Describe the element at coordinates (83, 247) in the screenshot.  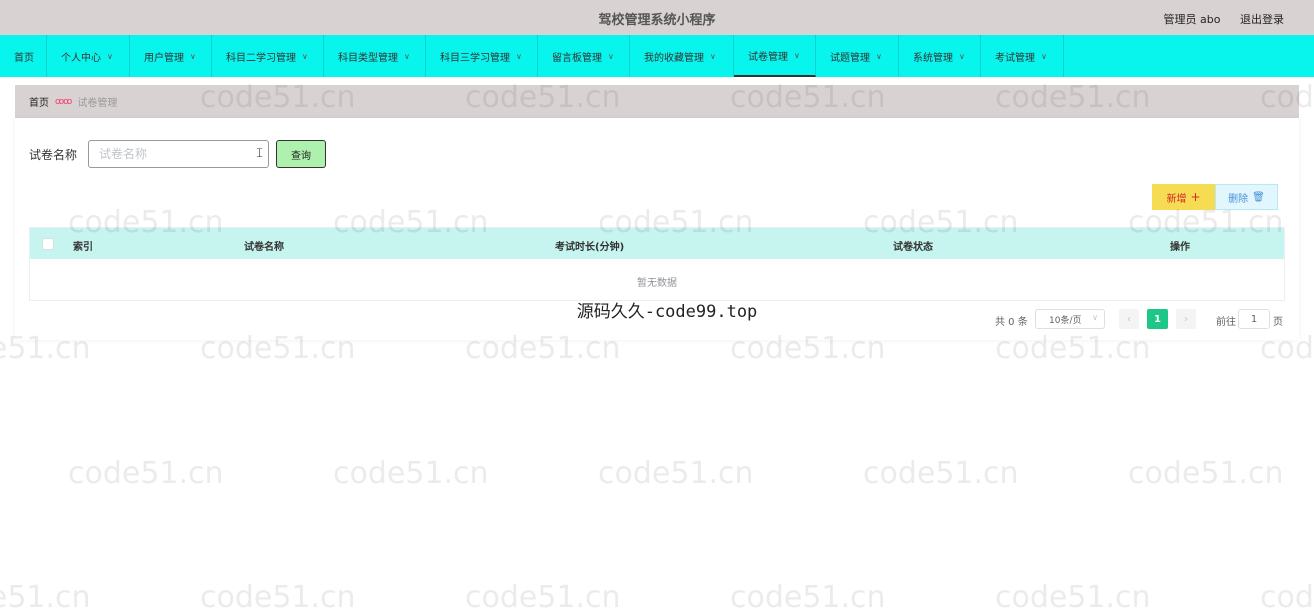
I see `column-header: 索引` at that location.